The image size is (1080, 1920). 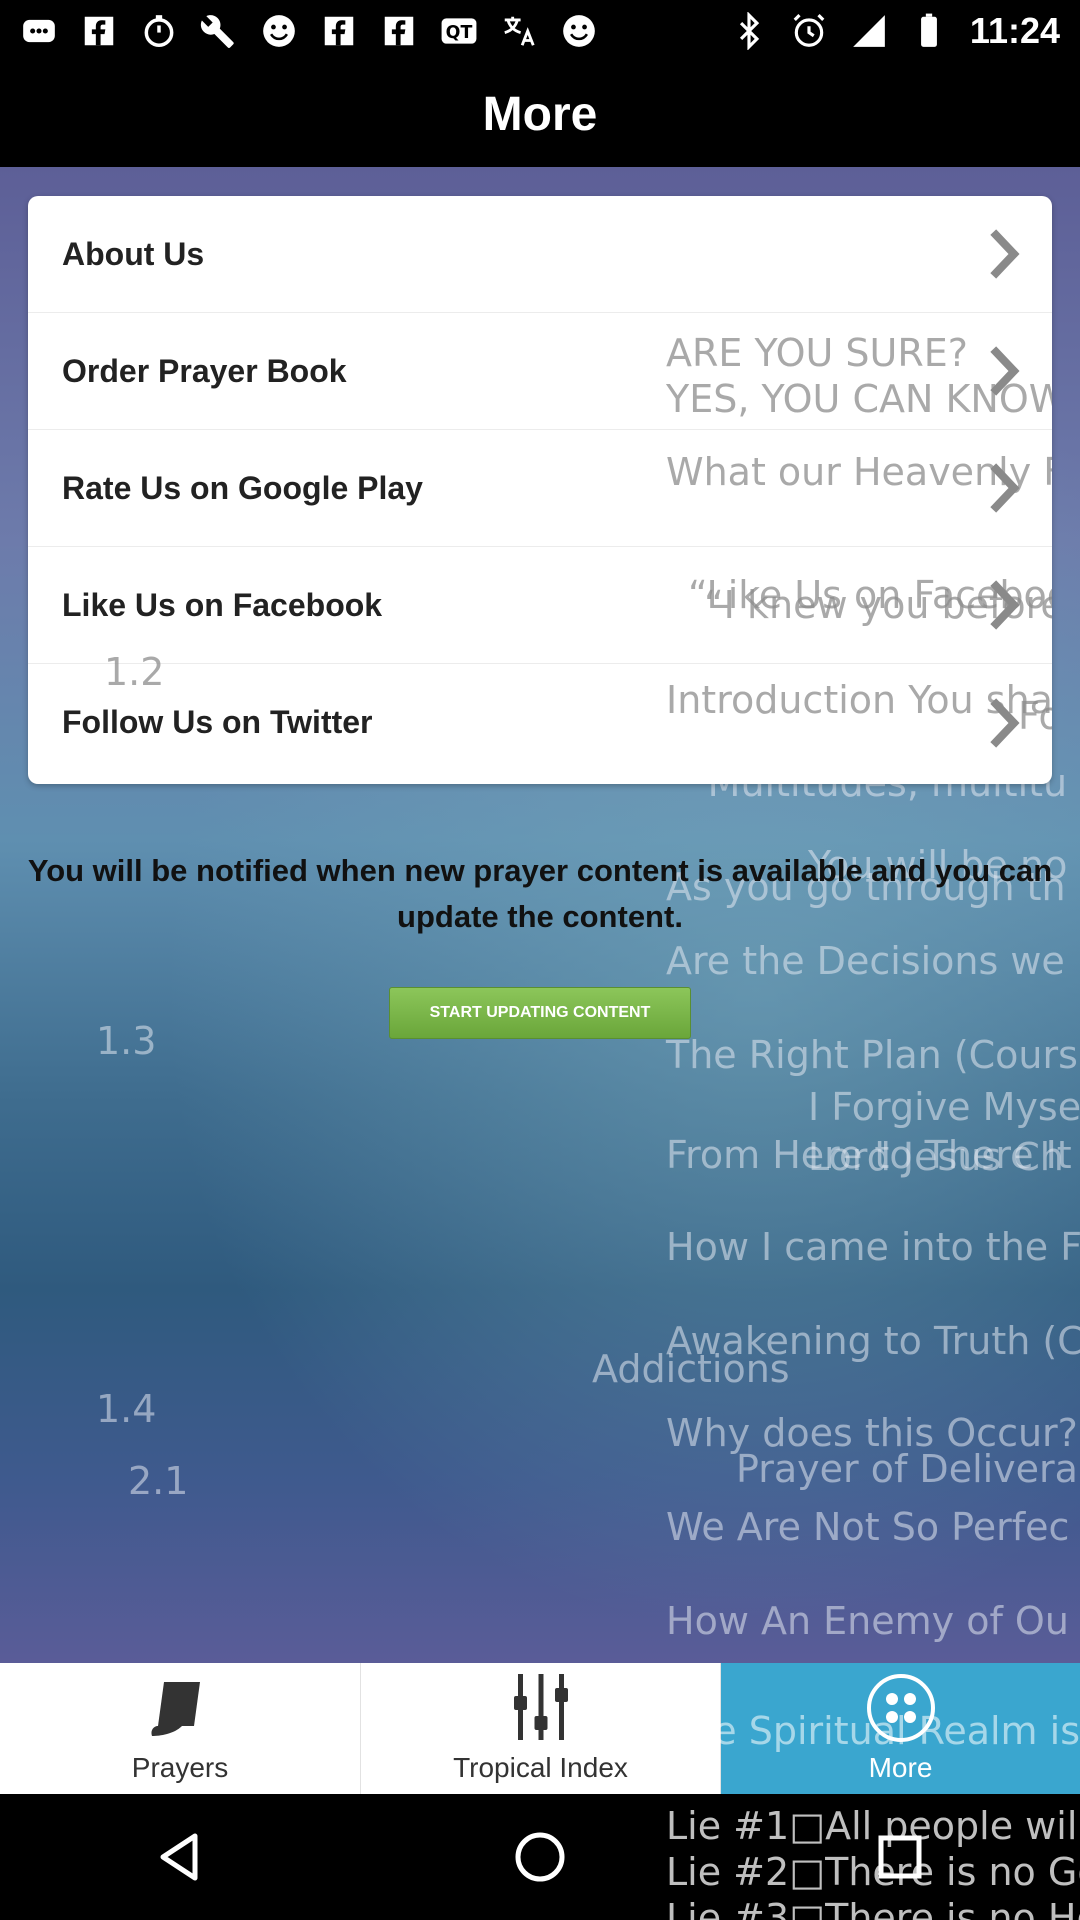 What do you see at coordinates (869, 1155) in the screenshot?
I see `ghost-text: From Here to There It` at bounding box center [869, 1155].